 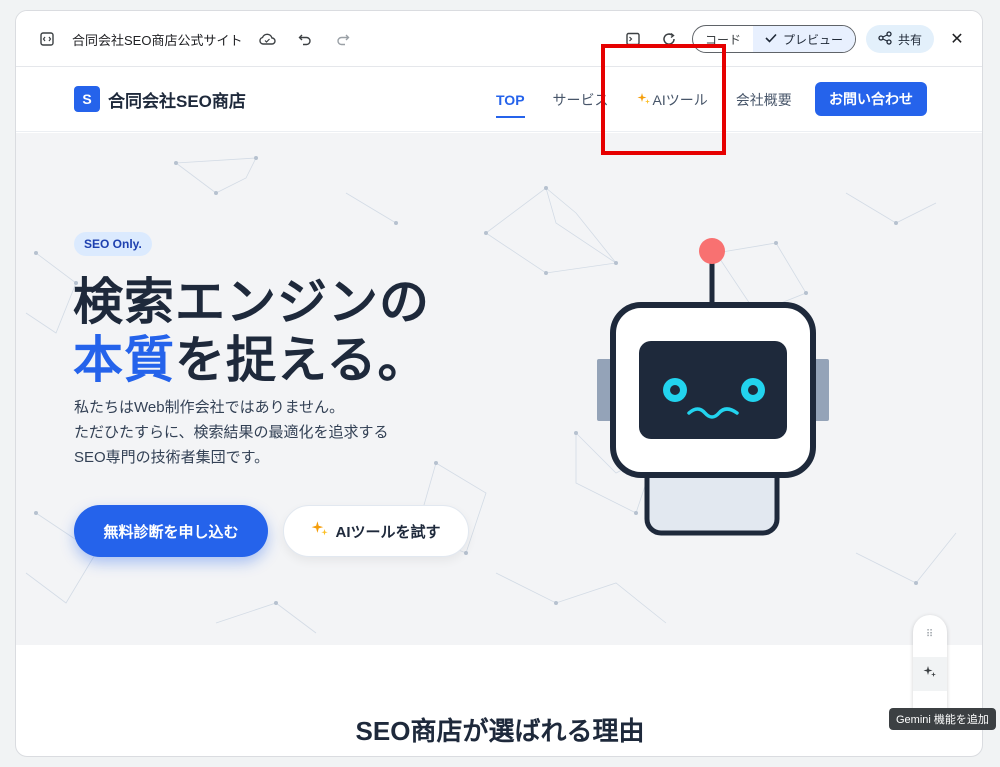 What do you see at coordinates (885, 39) in the screenshot?
I see `share-icon` at bounding box center [885, 39].